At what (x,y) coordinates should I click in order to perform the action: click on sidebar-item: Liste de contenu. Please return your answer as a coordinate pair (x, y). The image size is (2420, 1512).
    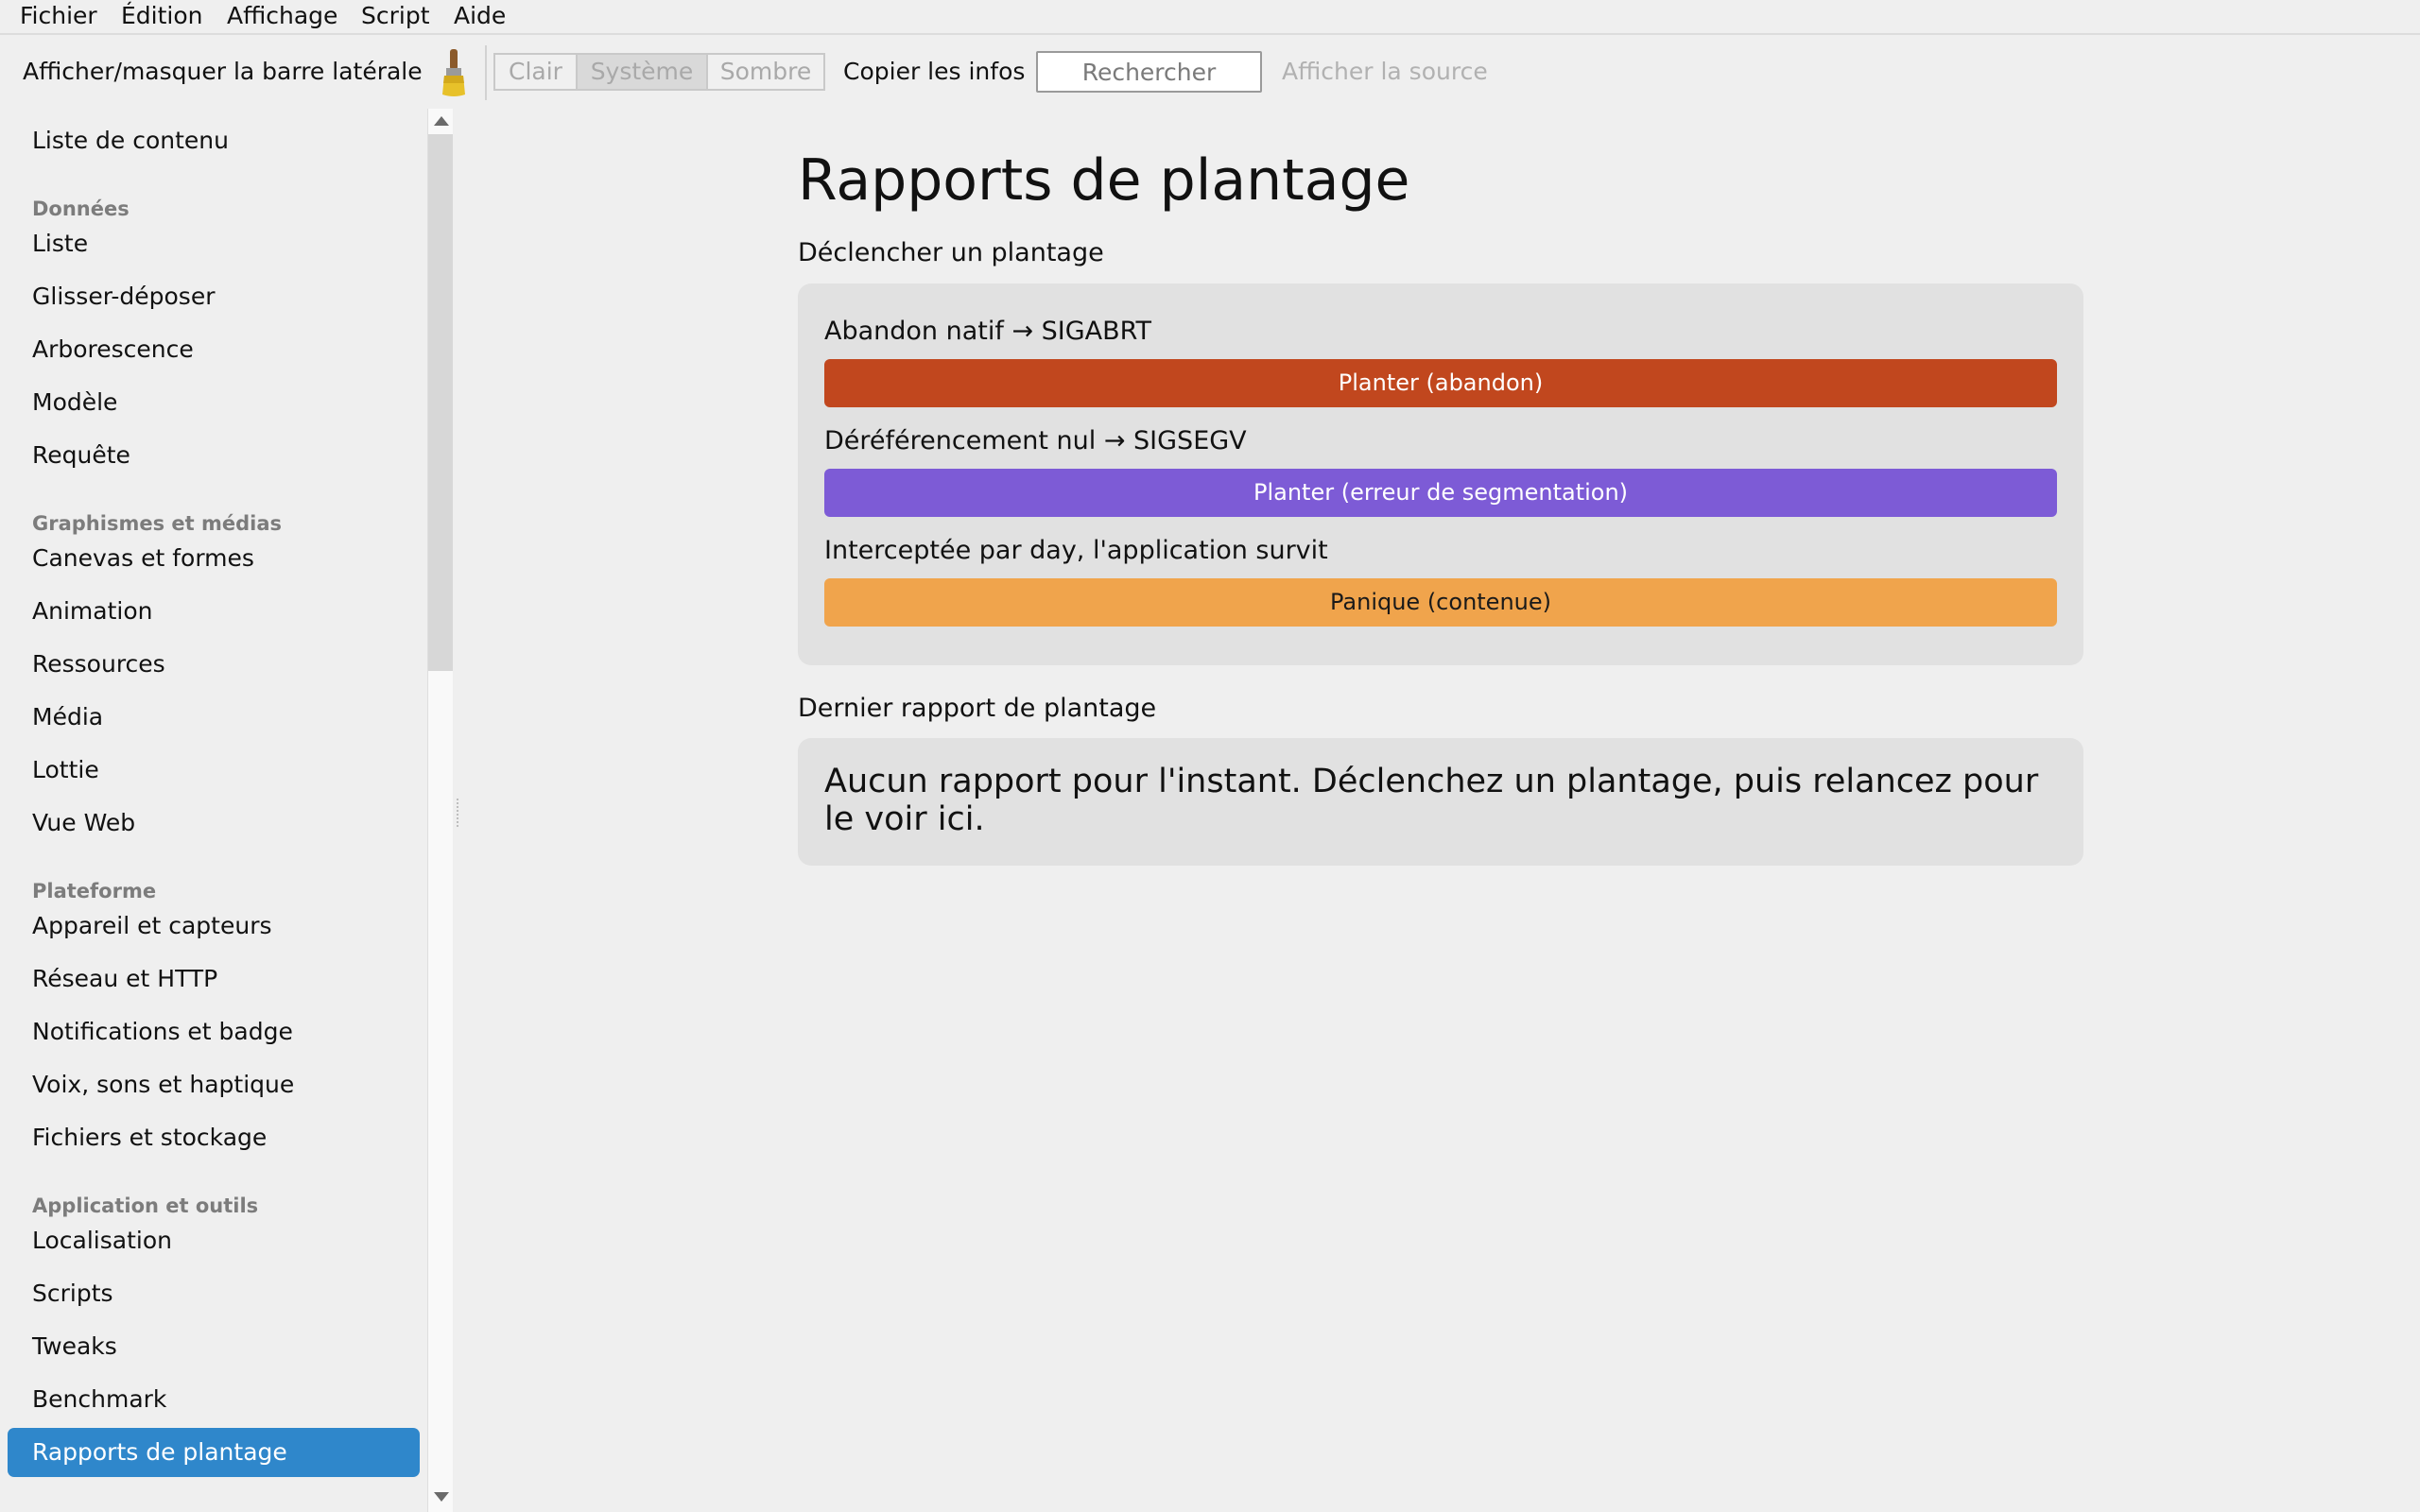
    Looking at the image, I should click on (214, 140).